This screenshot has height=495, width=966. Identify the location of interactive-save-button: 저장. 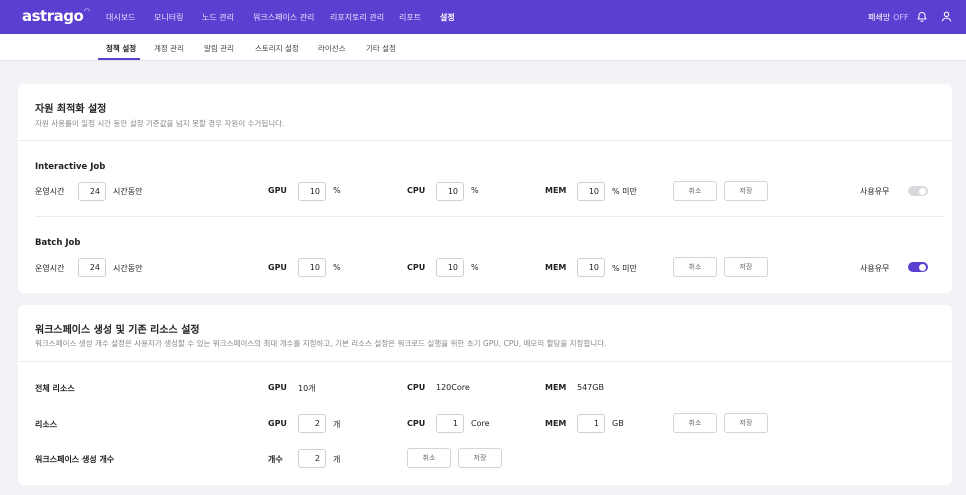
(746, 191).